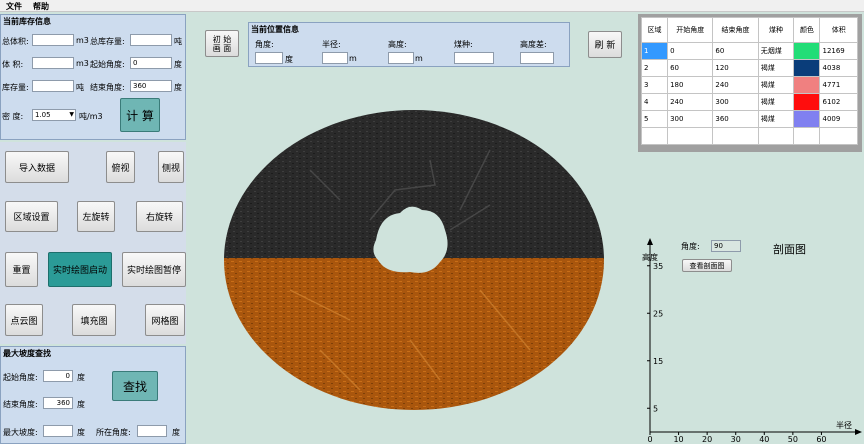 This screenshot has height=444, width=864. I want to click on start-angle-unit: 度, so click(178, 64).